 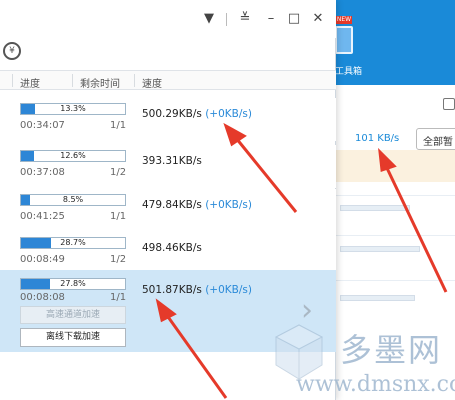 I want to click on column-remaining-time: 剩余时间, so click(x=100, y=82).